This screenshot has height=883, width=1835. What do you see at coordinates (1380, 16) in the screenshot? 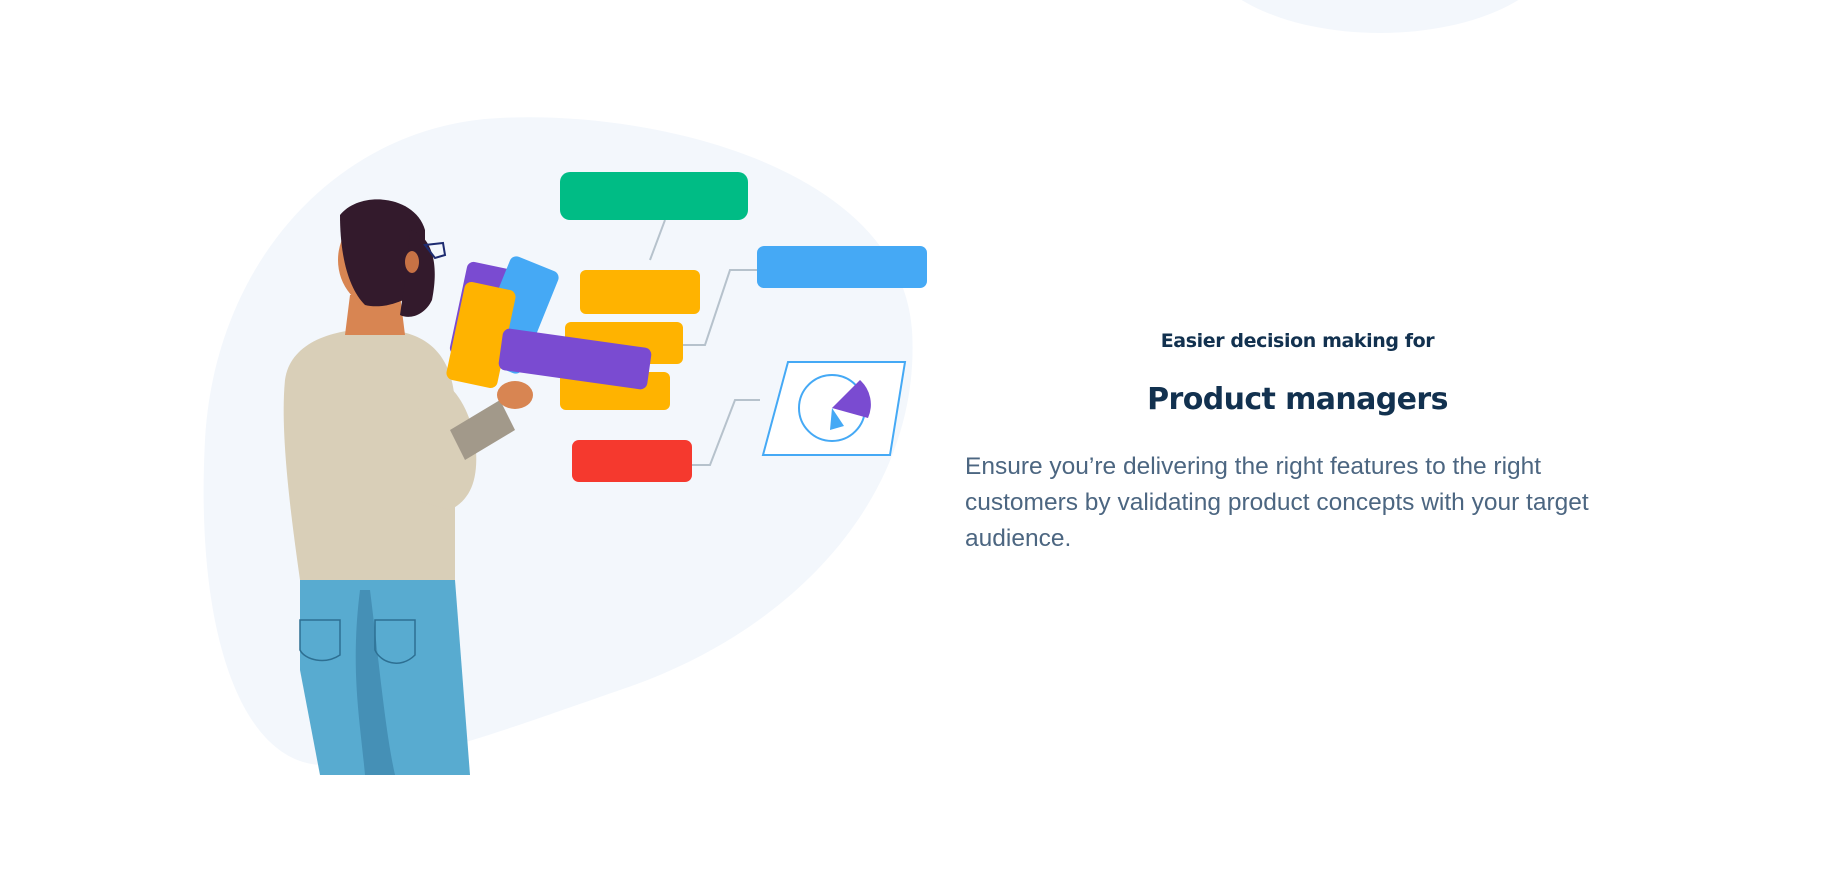
I see `decorative-blob` at bounding box center [1380, 16].